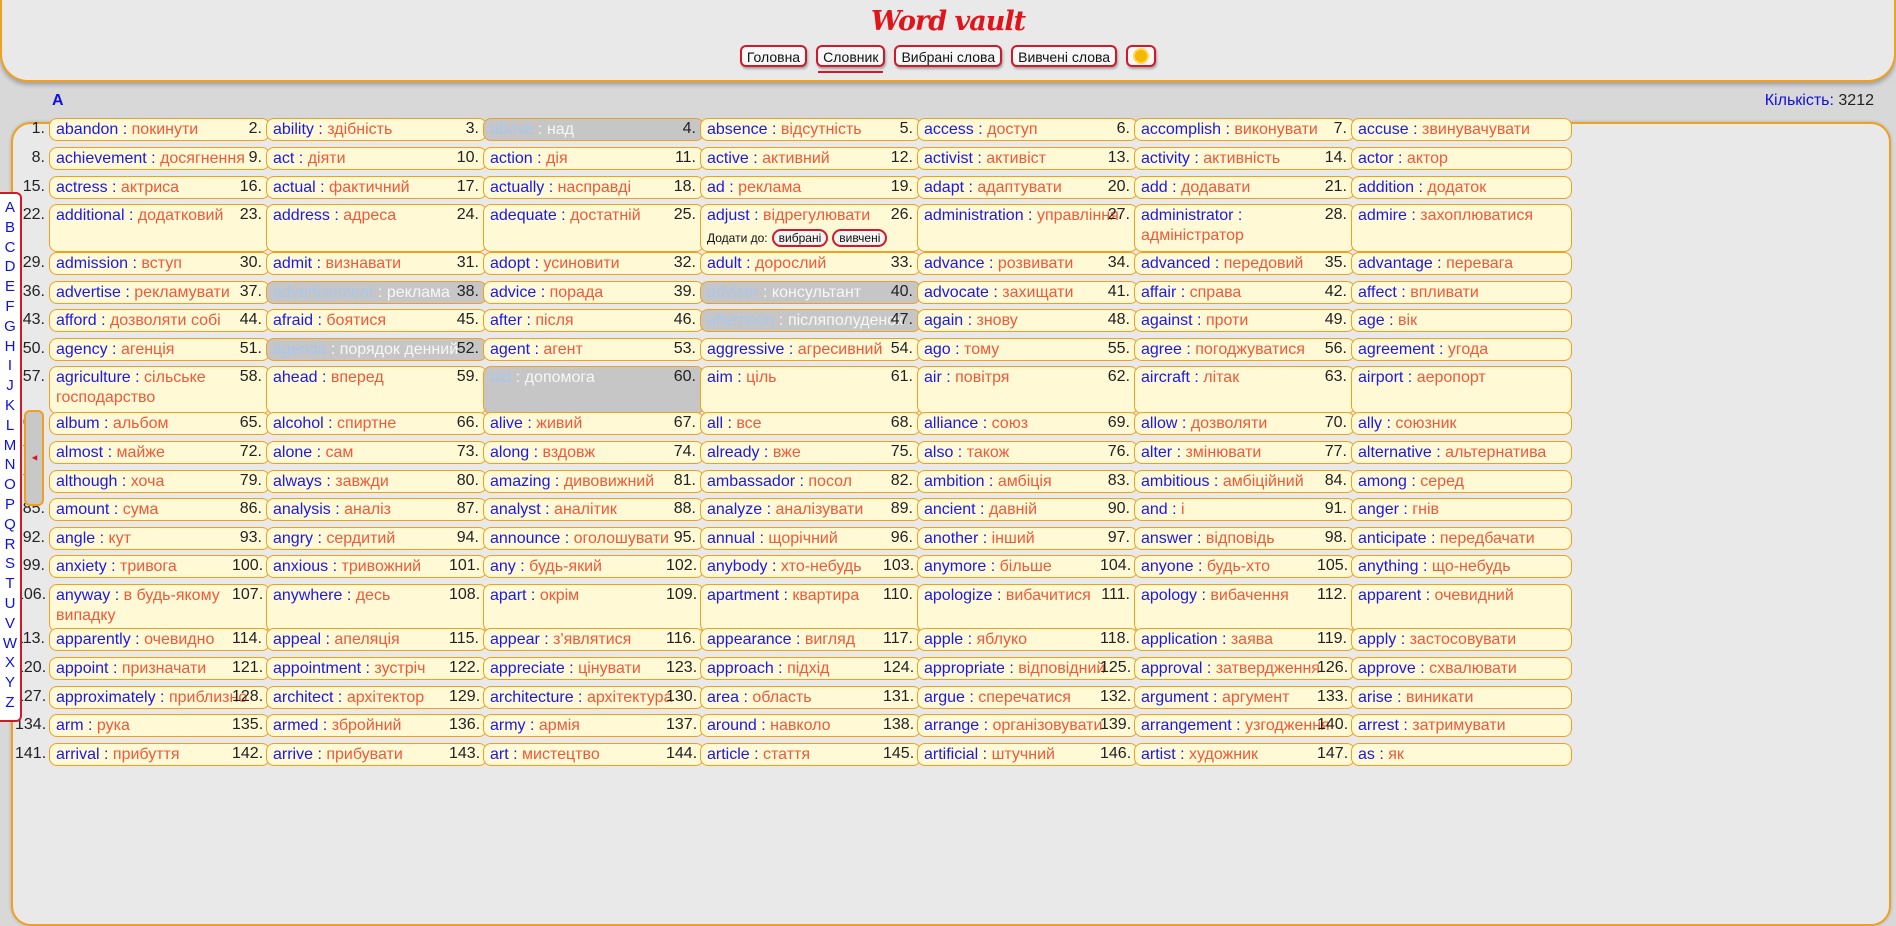  I want to click on word-translation: підхід, so click(808, 668).